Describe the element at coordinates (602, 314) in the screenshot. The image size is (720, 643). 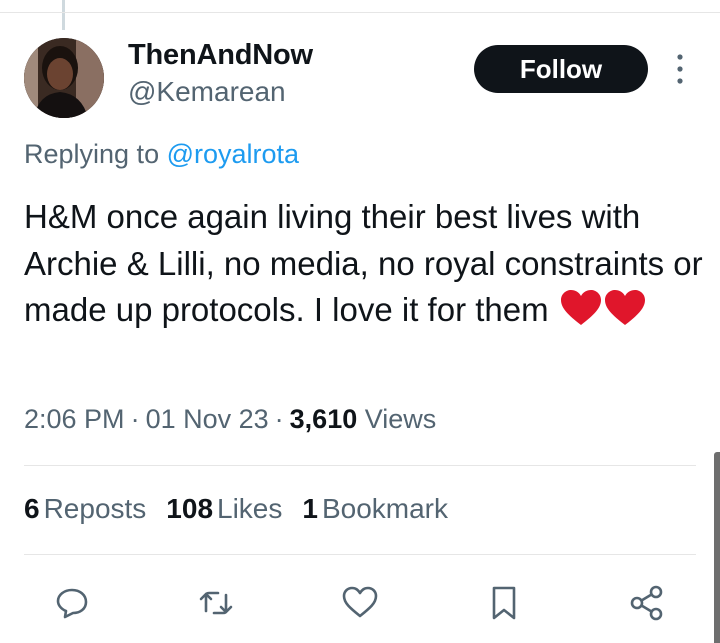
I see `heart-emoji-pair` at that location.